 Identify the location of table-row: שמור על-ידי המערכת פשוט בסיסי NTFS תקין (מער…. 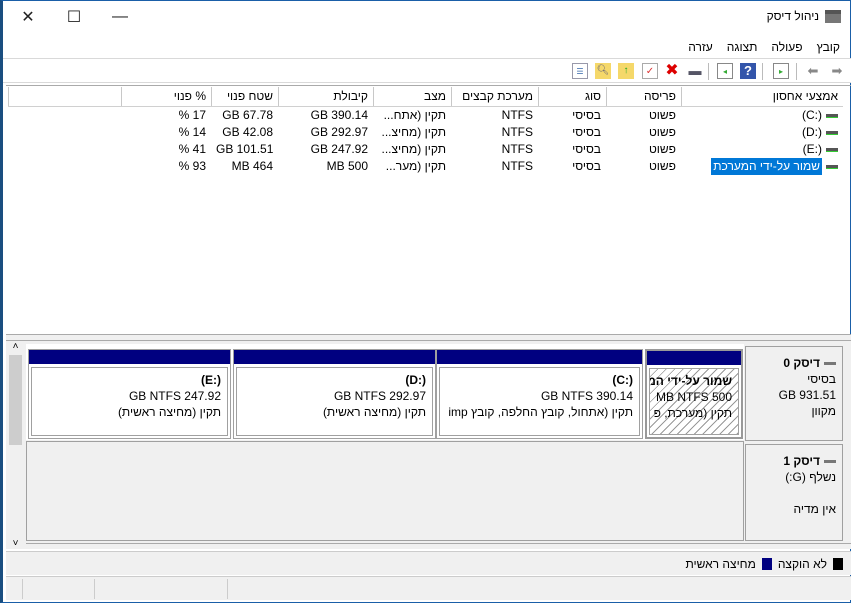
(425, 166).